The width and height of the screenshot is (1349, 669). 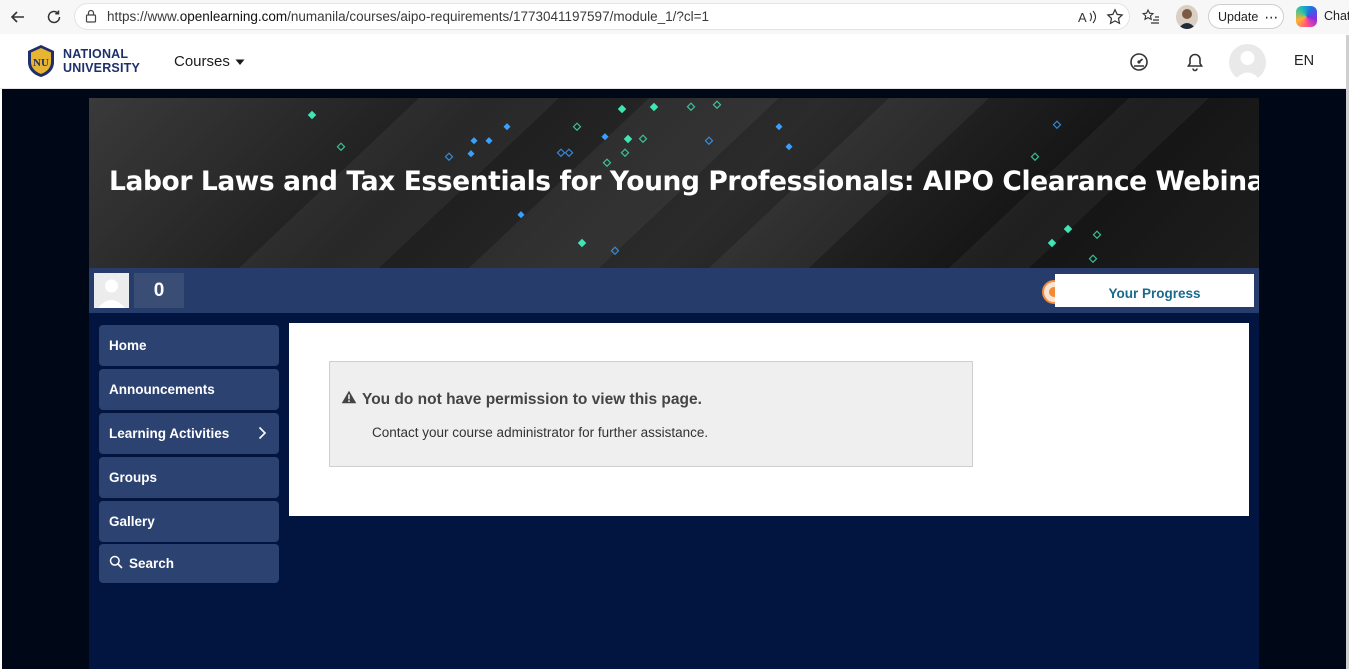 What do you see at coordinates (262, 434) in the screenshot?
I see `chevron-right-icon` at bounding box center [262, 434].